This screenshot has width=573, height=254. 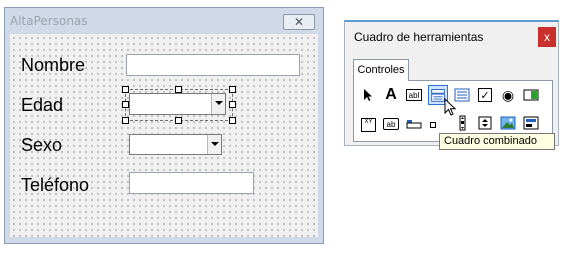 I want to click on resize-handle-top-right, so click(x=232, y=89).